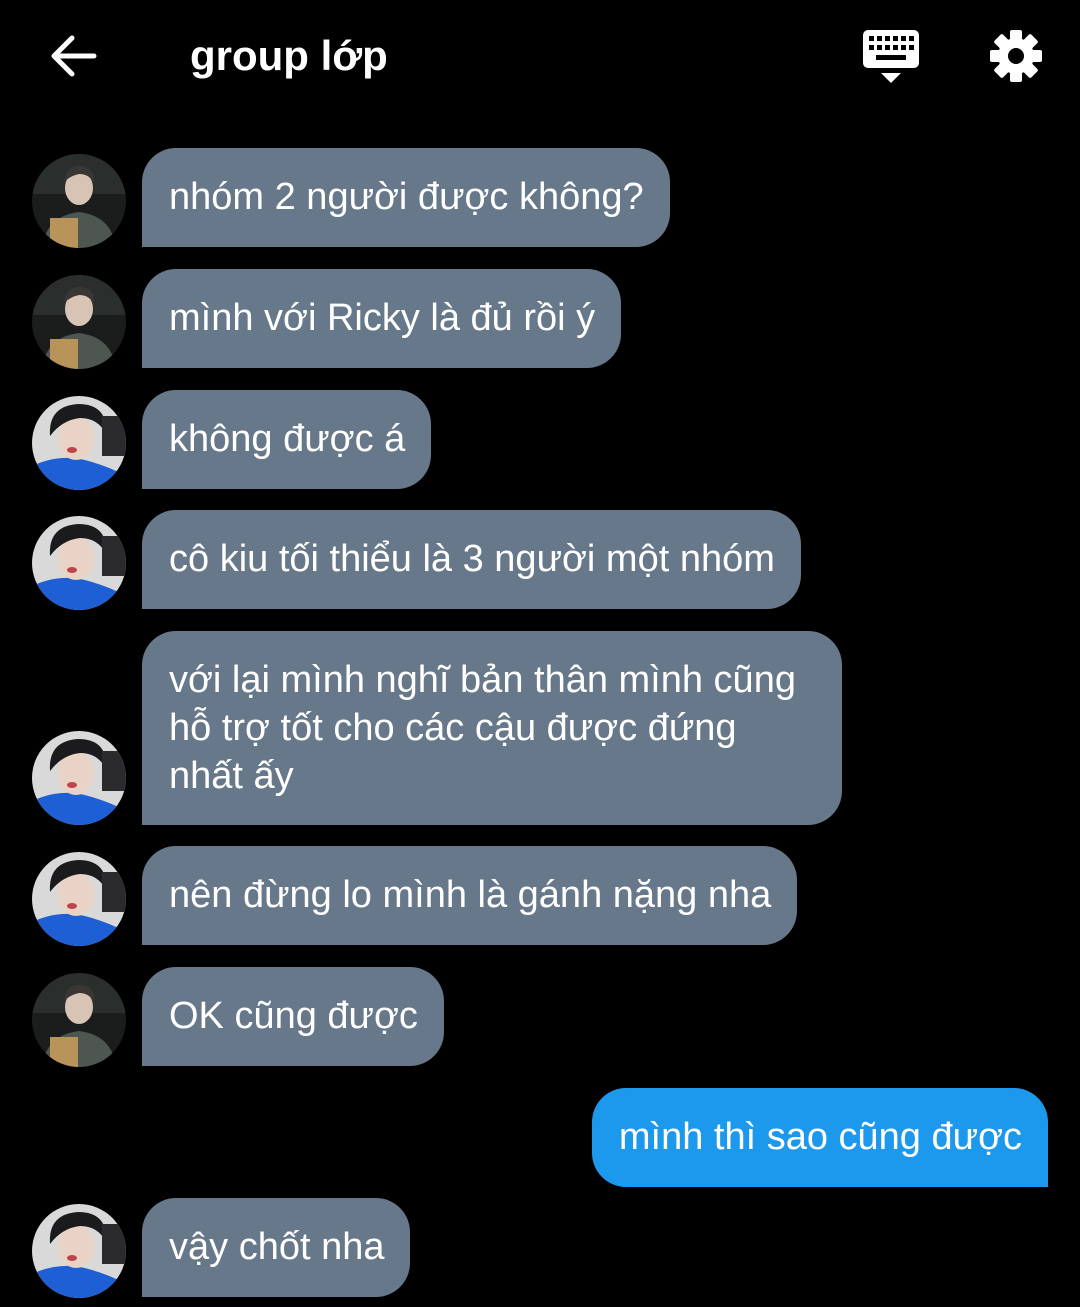 The image size is (1080, 1307). I want to click on message-bubble: nên đừng lo mình là gánh nặng nha, so click(470, 895).